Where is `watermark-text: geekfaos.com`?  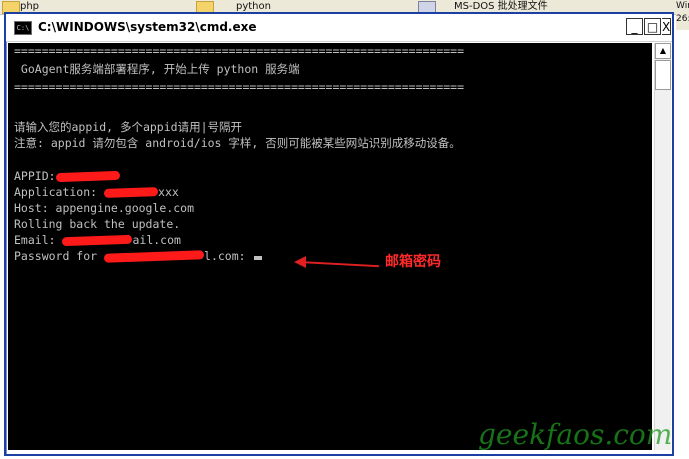
watermark-text: geekfaos.com is located at coordinates (575, 434).